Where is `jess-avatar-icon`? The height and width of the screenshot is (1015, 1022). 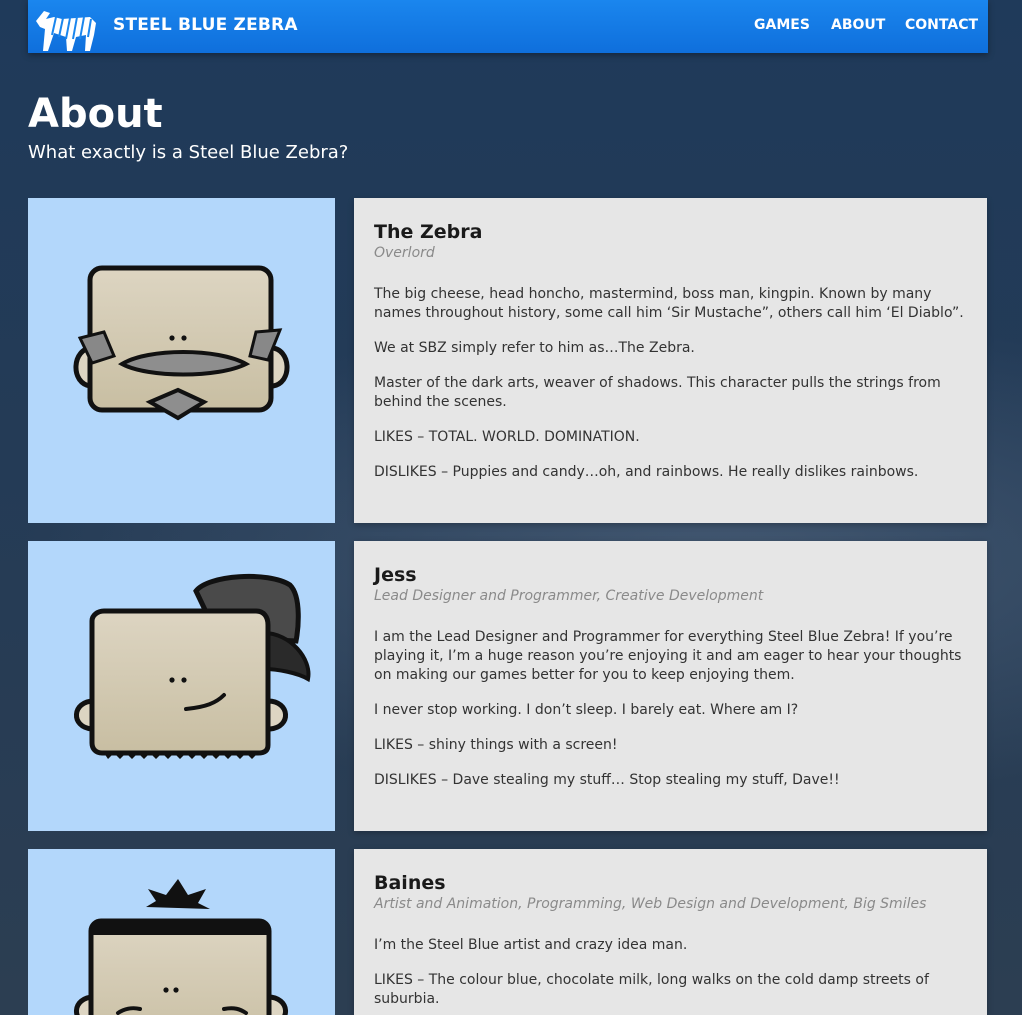 jess-avatar-icon is located at coordinates (192, 666).